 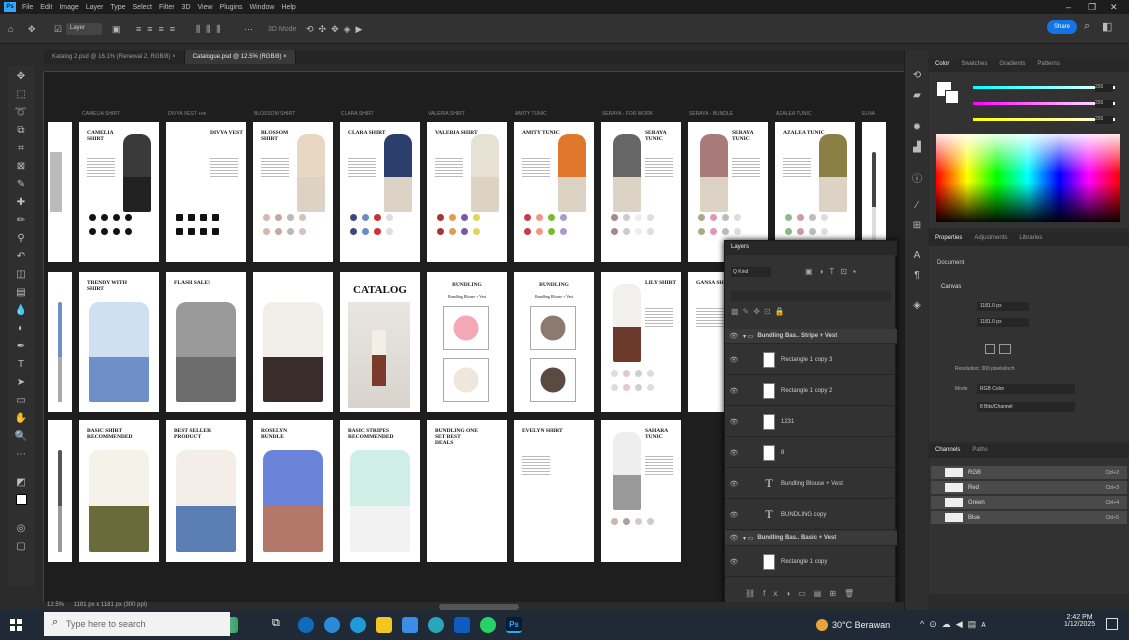 What do you see at coordinates (436, 625) in the screenshot?
I see `chrome-2-icon` at bounding box center [436, 625].